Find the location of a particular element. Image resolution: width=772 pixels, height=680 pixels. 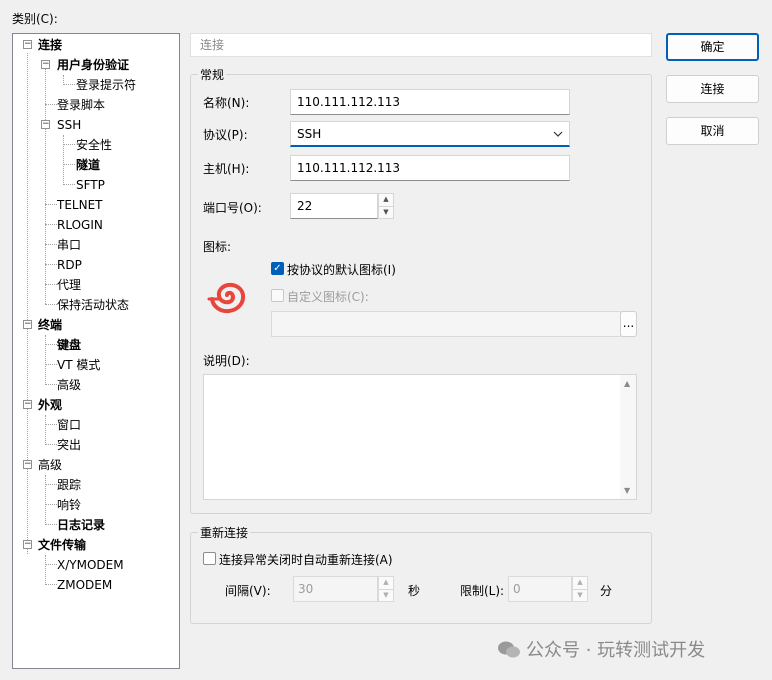

scroll-down-icon: ▼ is located at coordinates (627, 490).